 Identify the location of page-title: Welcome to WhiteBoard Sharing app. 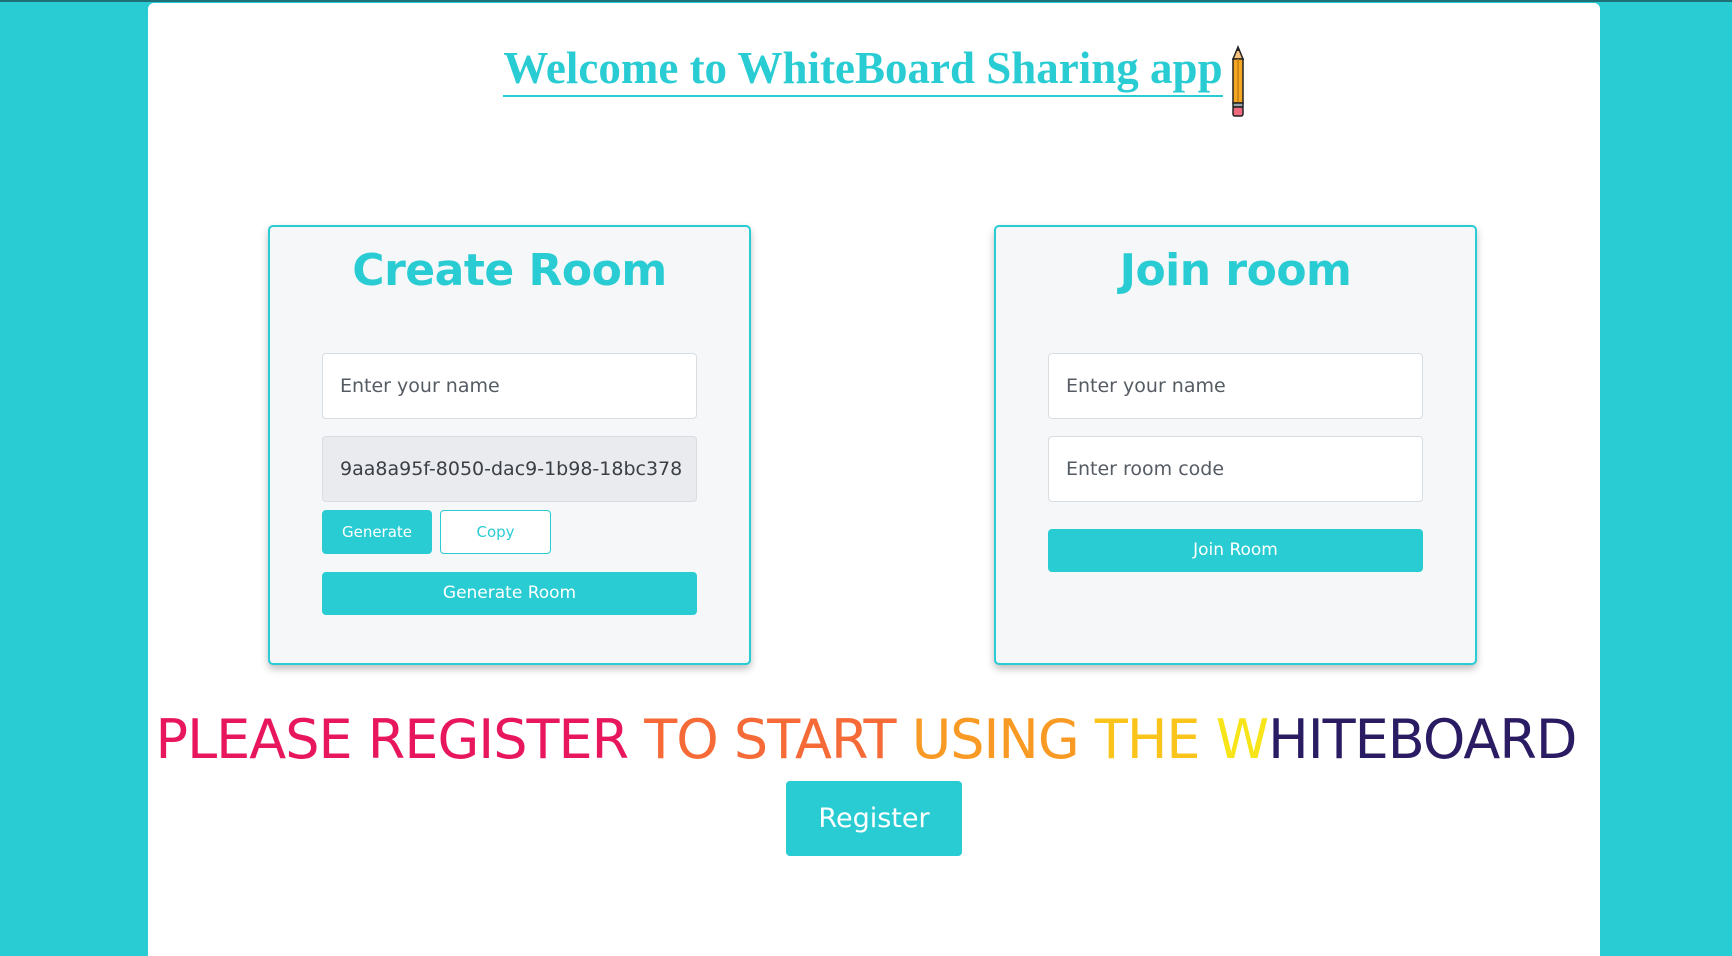
(873, 79).